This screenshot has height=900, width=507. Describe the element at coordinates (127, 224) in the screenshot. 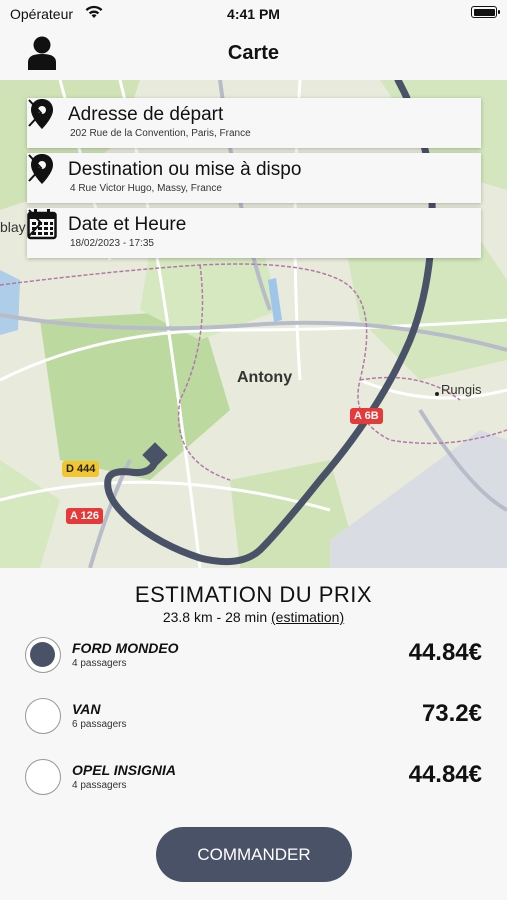

I see `datetime-title: Date et Heure` at that location.